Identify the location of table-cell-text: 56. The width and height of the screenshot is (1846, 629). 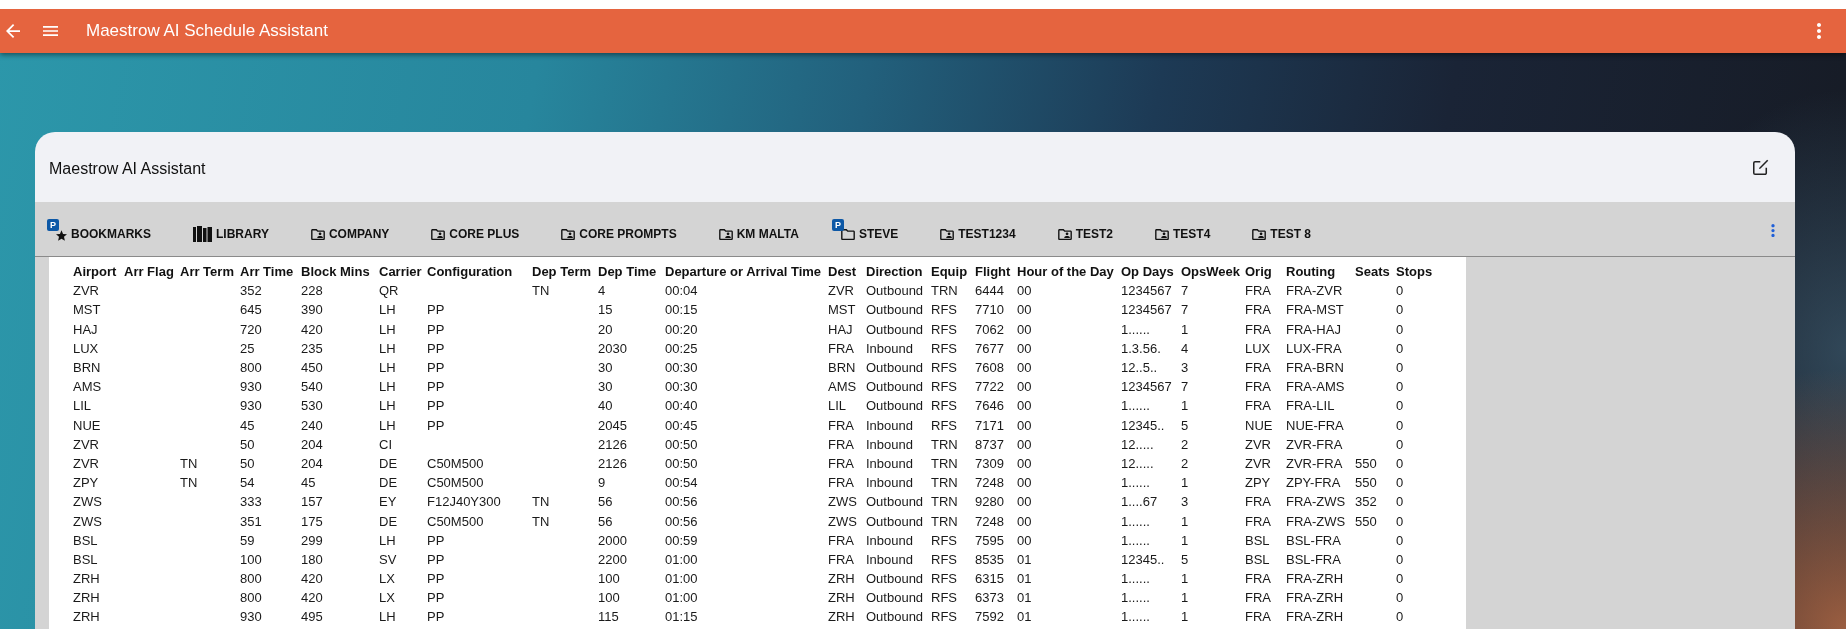
(605, 502).